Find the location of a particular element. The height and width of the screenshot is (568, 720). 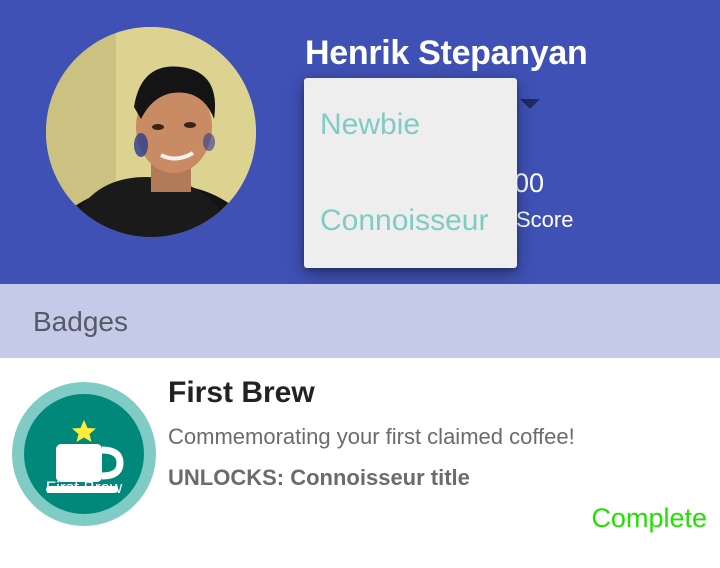

dropdown-item-newbie: Newbie is located at coordinates (370, 125).